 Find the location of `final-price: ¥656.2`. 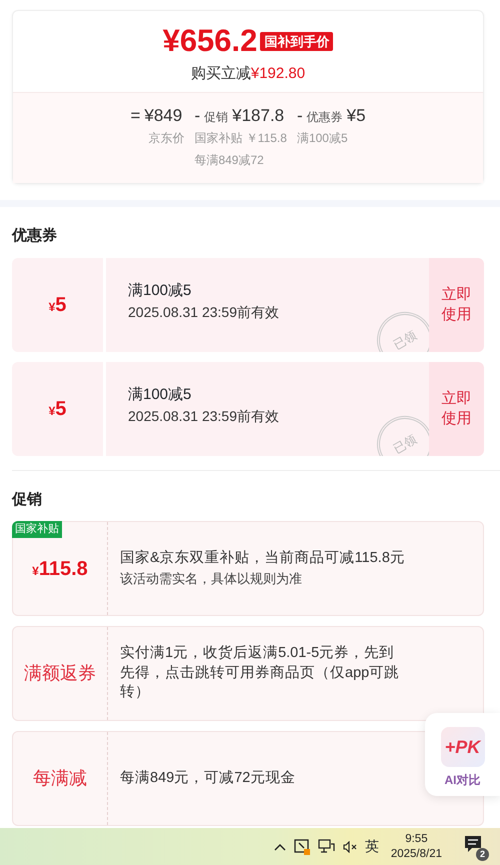

final-price: ¥656.2 is located at coordinates (210, 40).